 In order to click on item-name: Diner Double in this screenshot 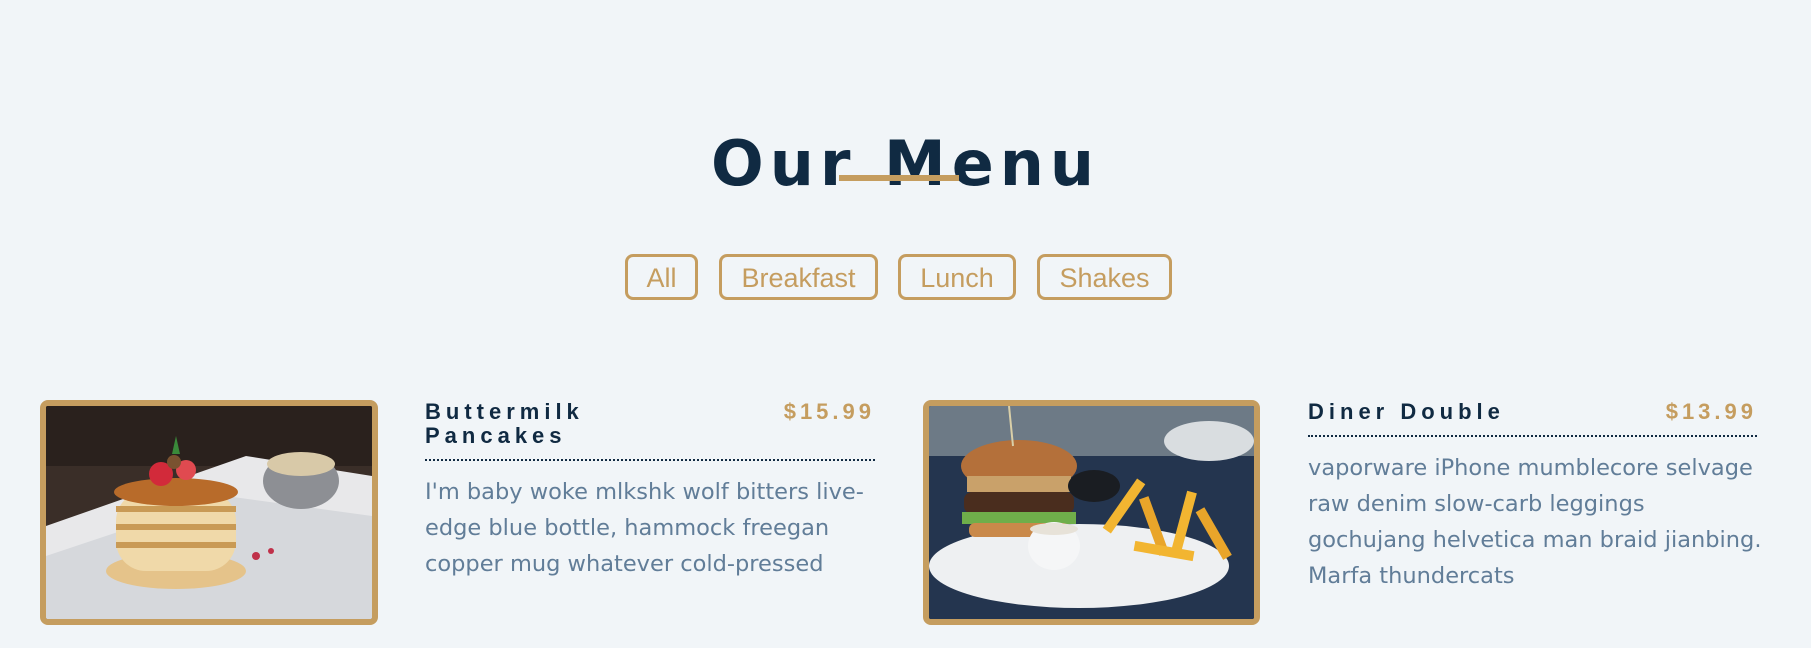, I will do `click(1406, 412)`.